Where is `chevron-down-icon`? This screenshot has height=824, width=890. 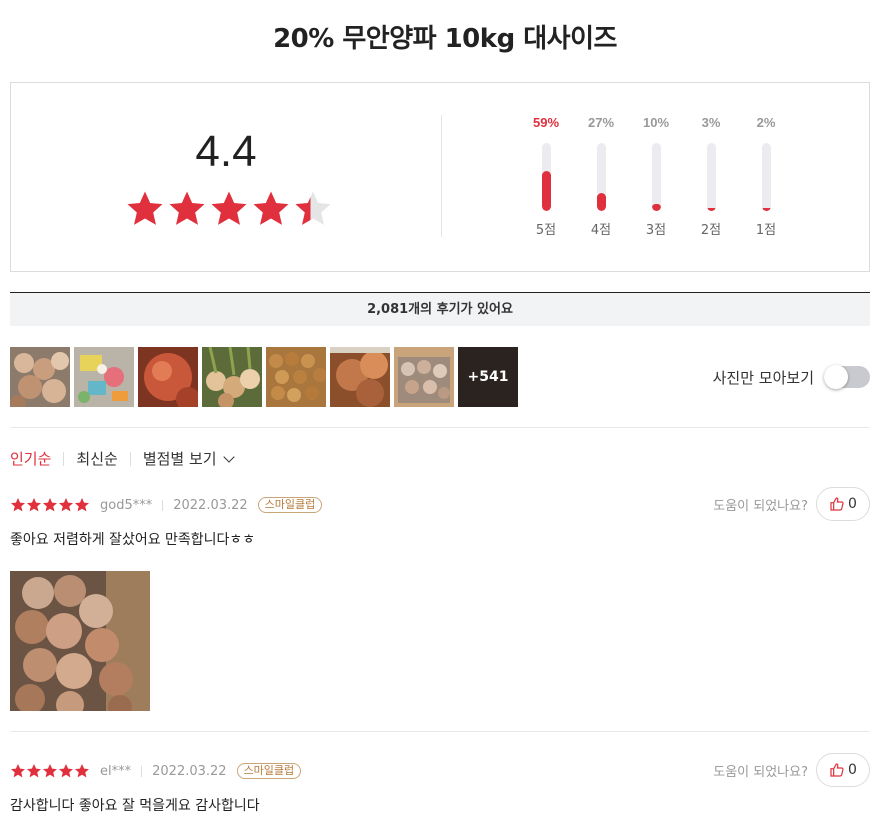 chevron-down-icon is located at coordinates (228, 457).